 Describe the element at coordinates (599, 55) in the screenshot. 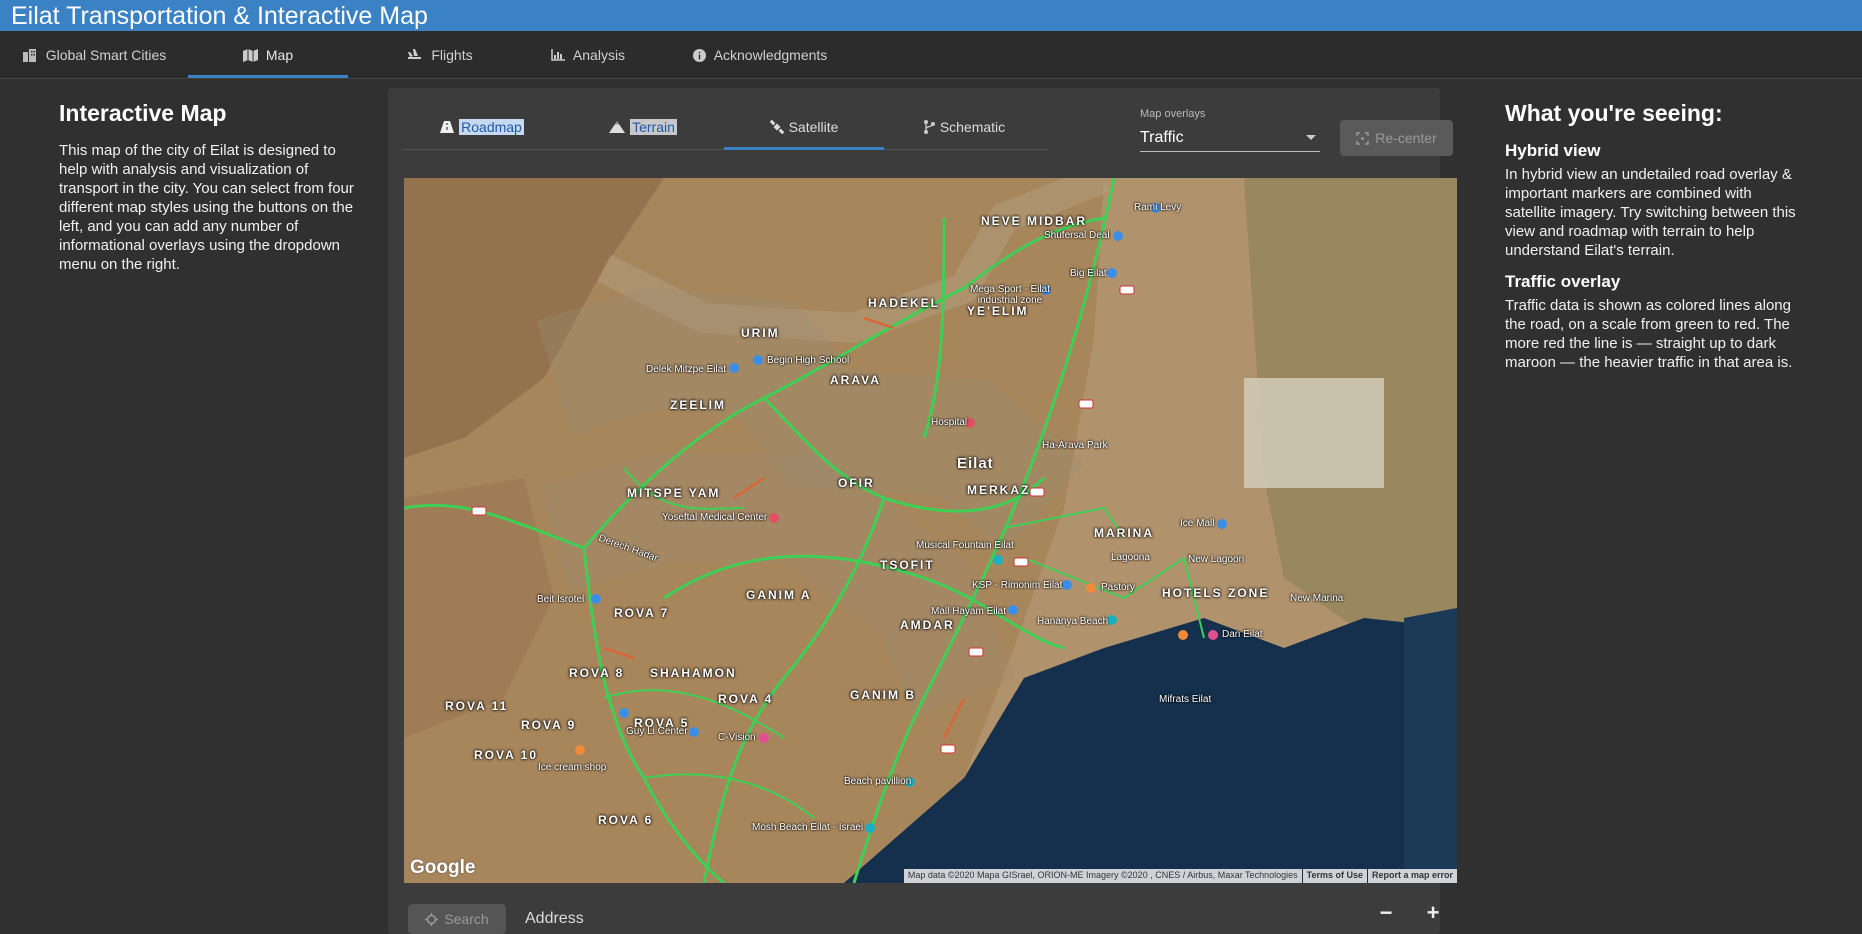

I see `tab-label: Analysis` at that location.